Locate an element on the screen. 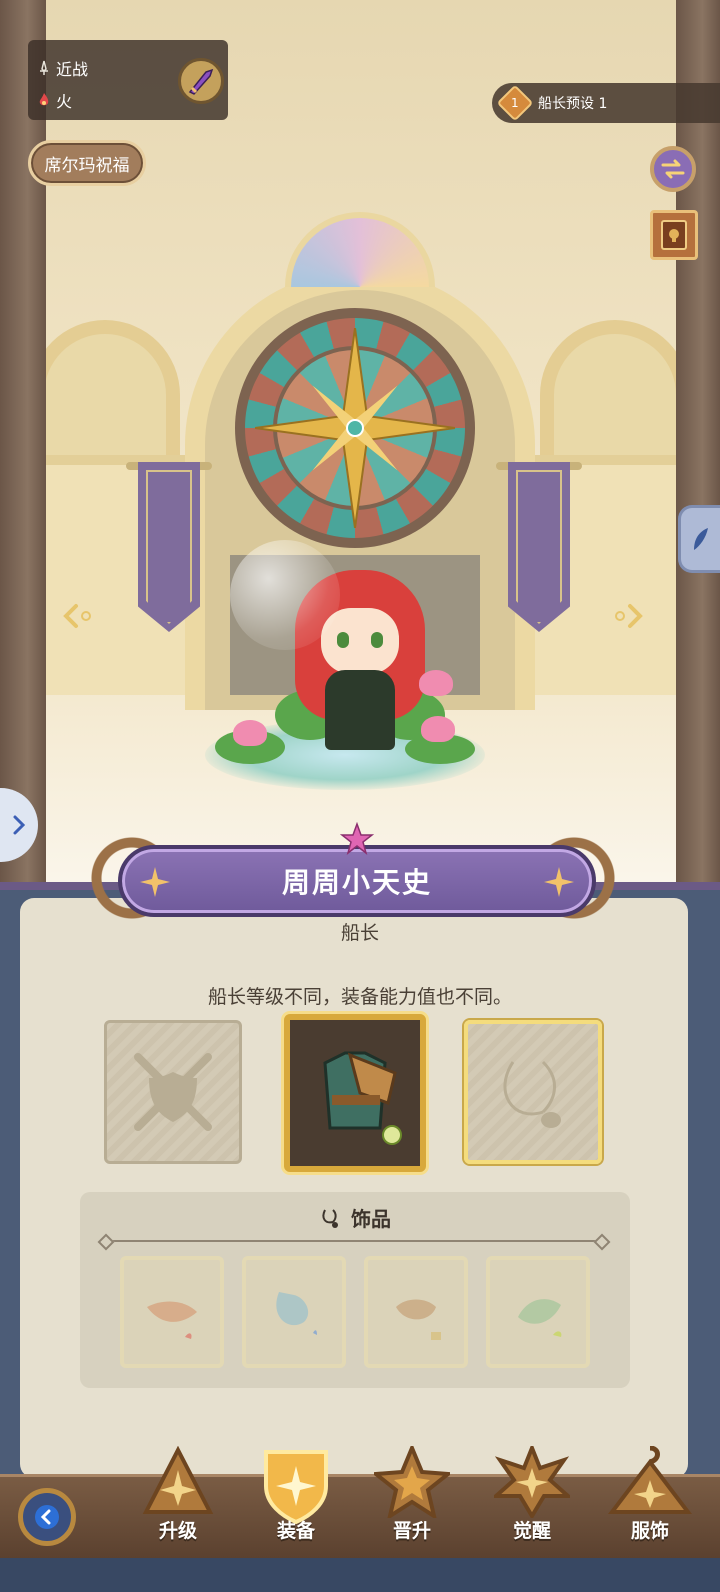 The width and height of the screenshot is (720, 1592). blade-weapon-icon is located at coordinates (201, 81).